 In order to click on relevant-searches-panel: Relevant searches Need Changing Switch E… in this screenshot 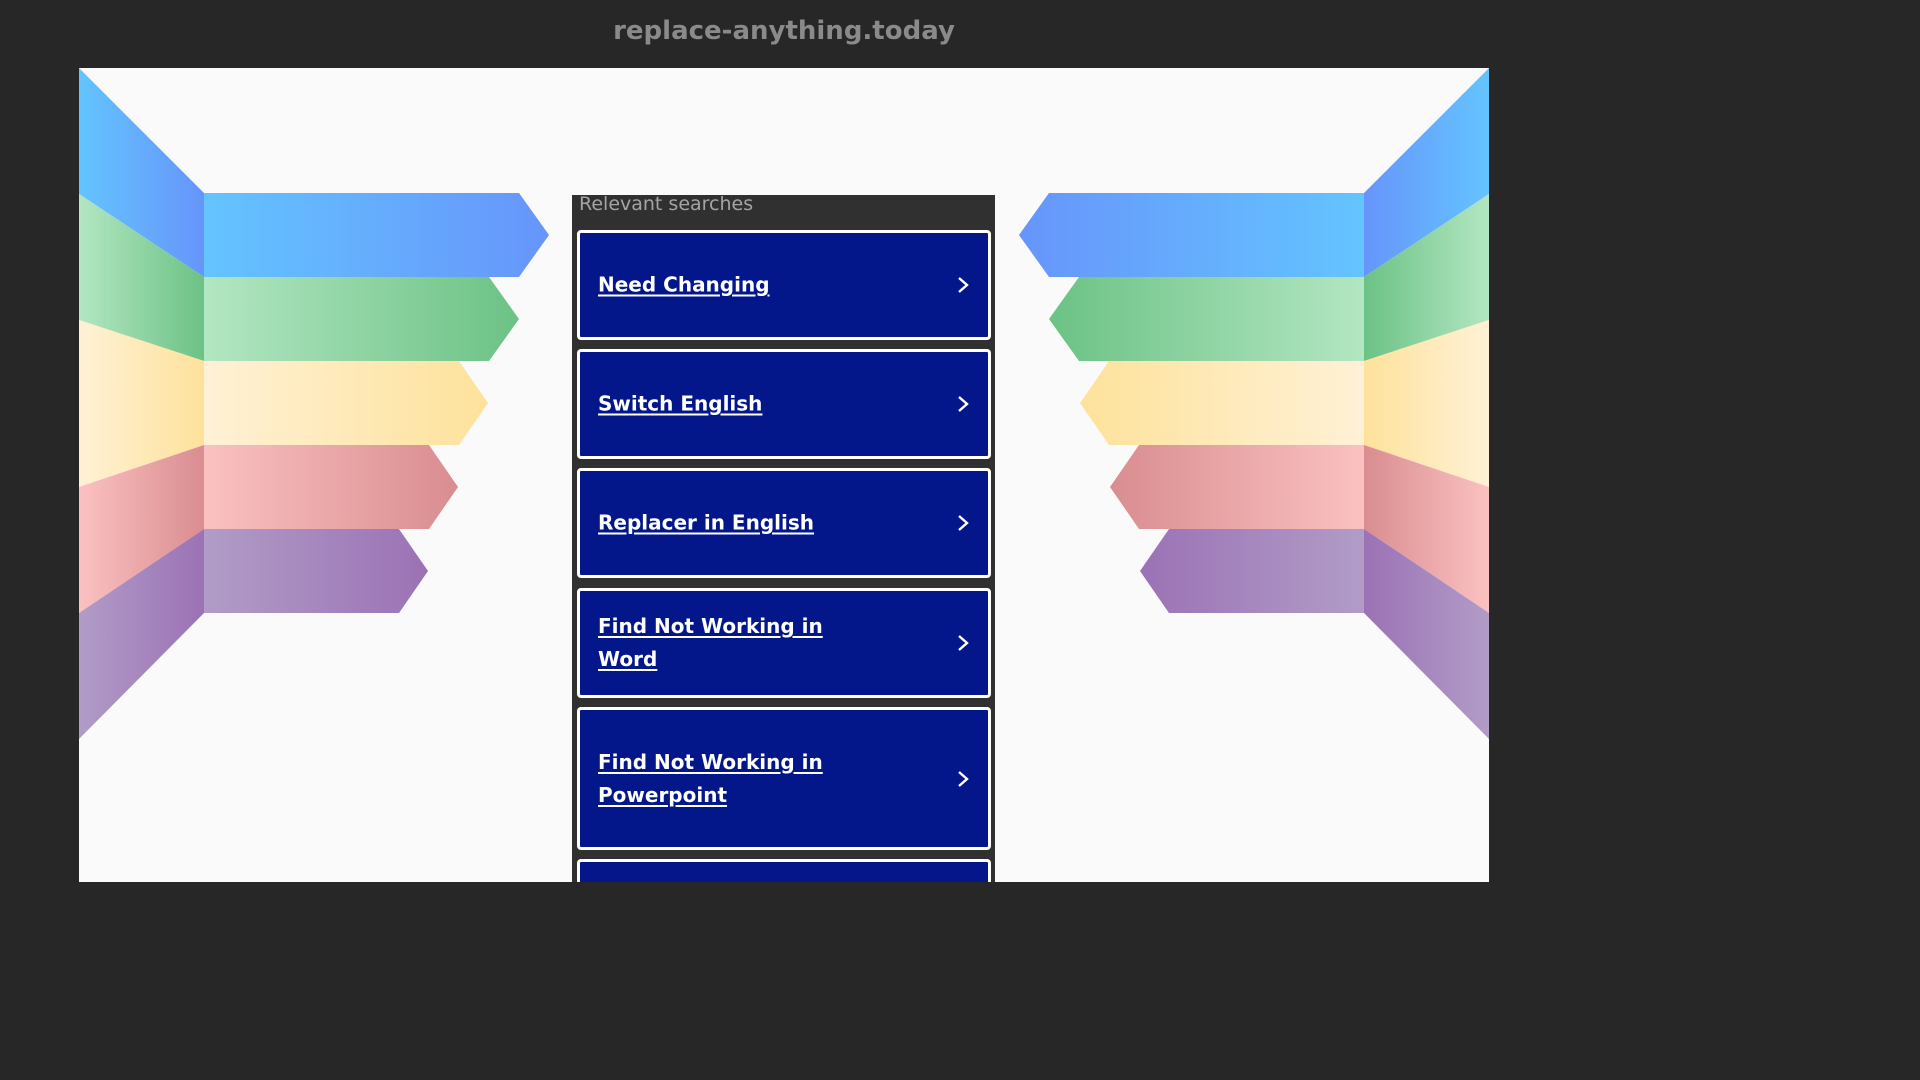, I will do `click(783, 538)`.